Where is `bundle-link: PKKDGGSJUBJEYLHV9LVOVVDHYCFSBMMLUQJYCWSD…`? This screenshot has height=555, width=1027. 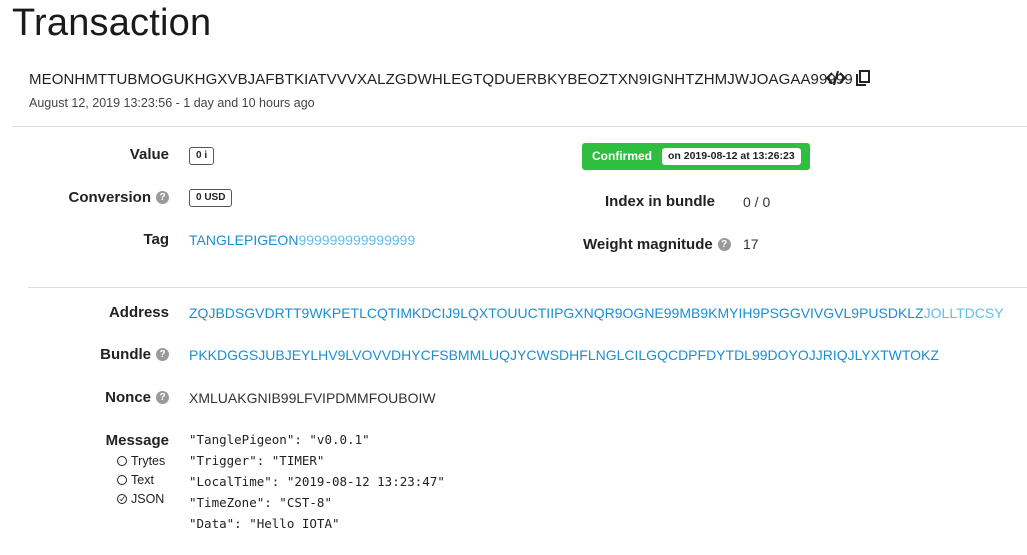 bundle-link: PKKDGGSJUBJEYLHV9LVOVVDHYCFSBMMLUQJYCWSD… is located at coordinates (564, 355).